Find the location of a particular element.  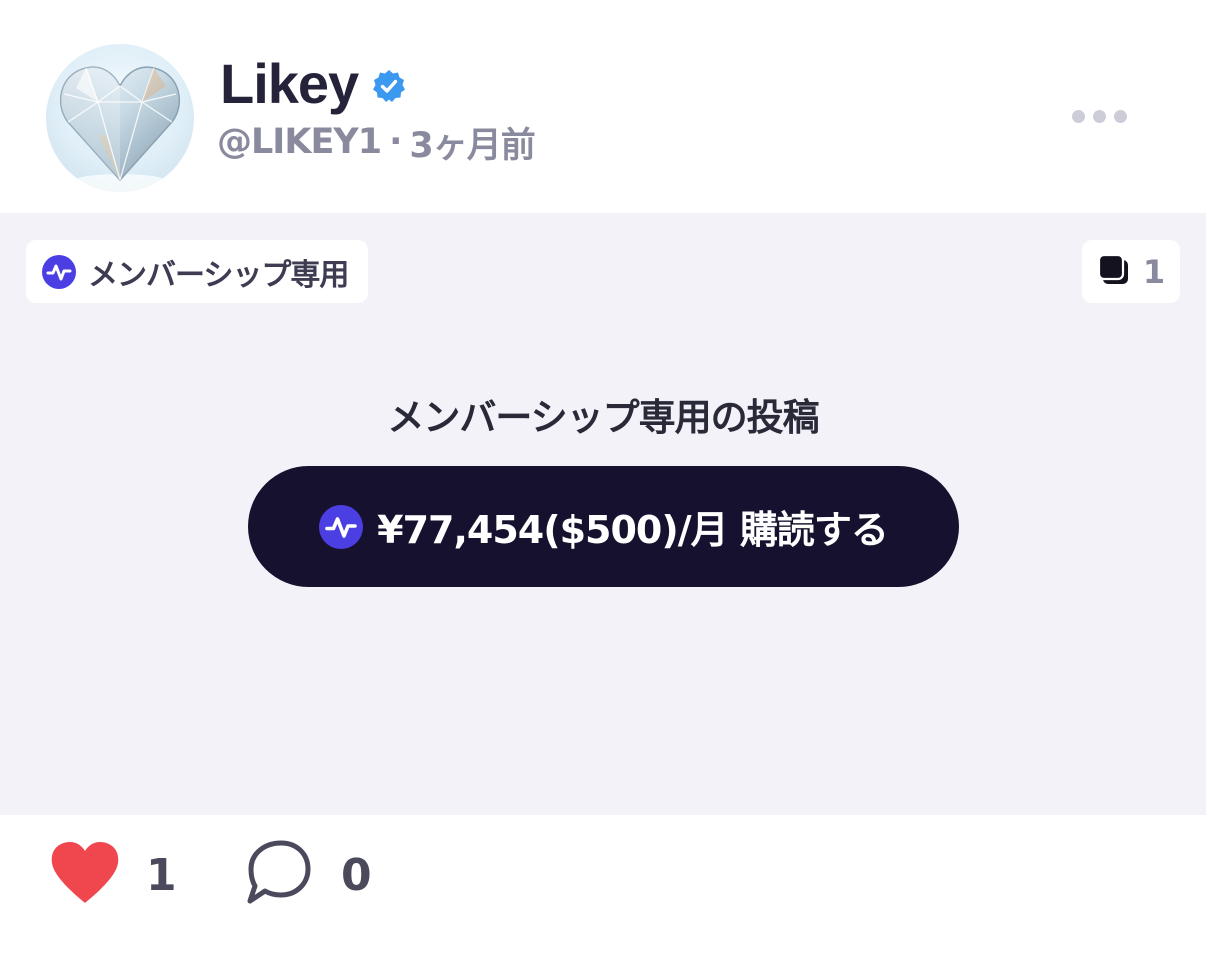

like-button: 1 is located at coordinates (113, 875).